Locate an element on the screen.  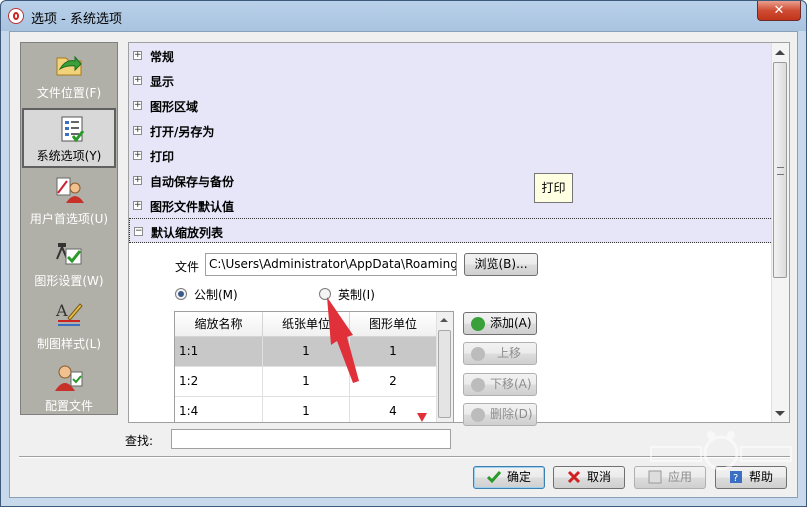
cell-paper-units: 1 is located at coordinates (306, 409).